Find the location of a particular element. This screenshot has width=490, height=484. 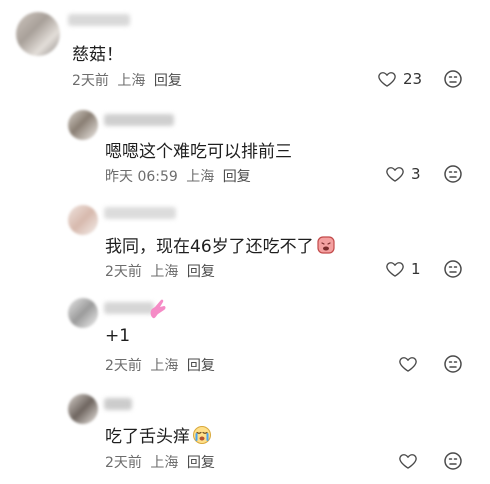

like-button: 23 is located at coordinates (399, 79).